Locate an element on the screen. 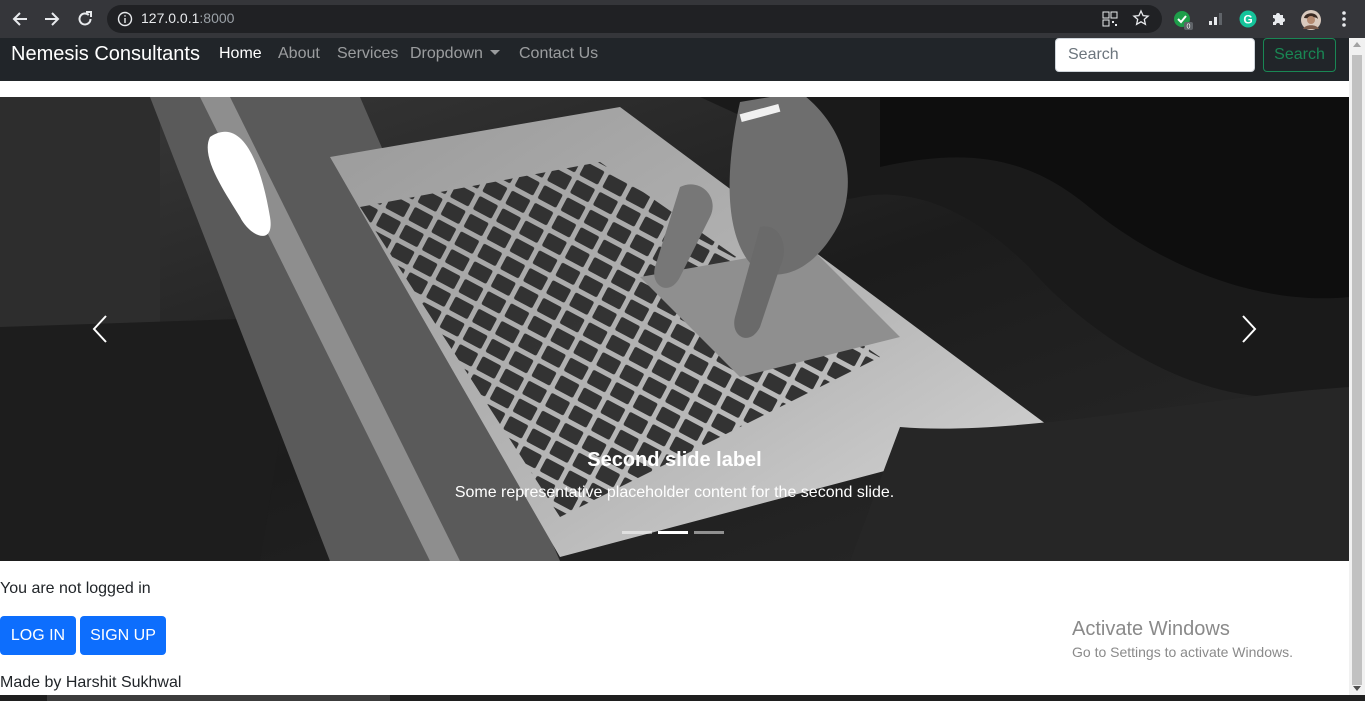 The image size is (1365, 701). avatar is located at coordinates (1310, 19).